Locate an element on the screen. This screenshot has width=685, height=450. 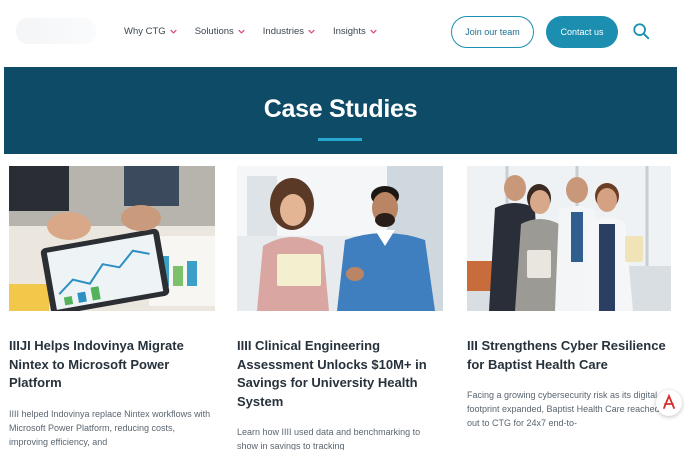
main-nav: Why CTG Solutions Industries Insights is located at coordinates (250, 31).